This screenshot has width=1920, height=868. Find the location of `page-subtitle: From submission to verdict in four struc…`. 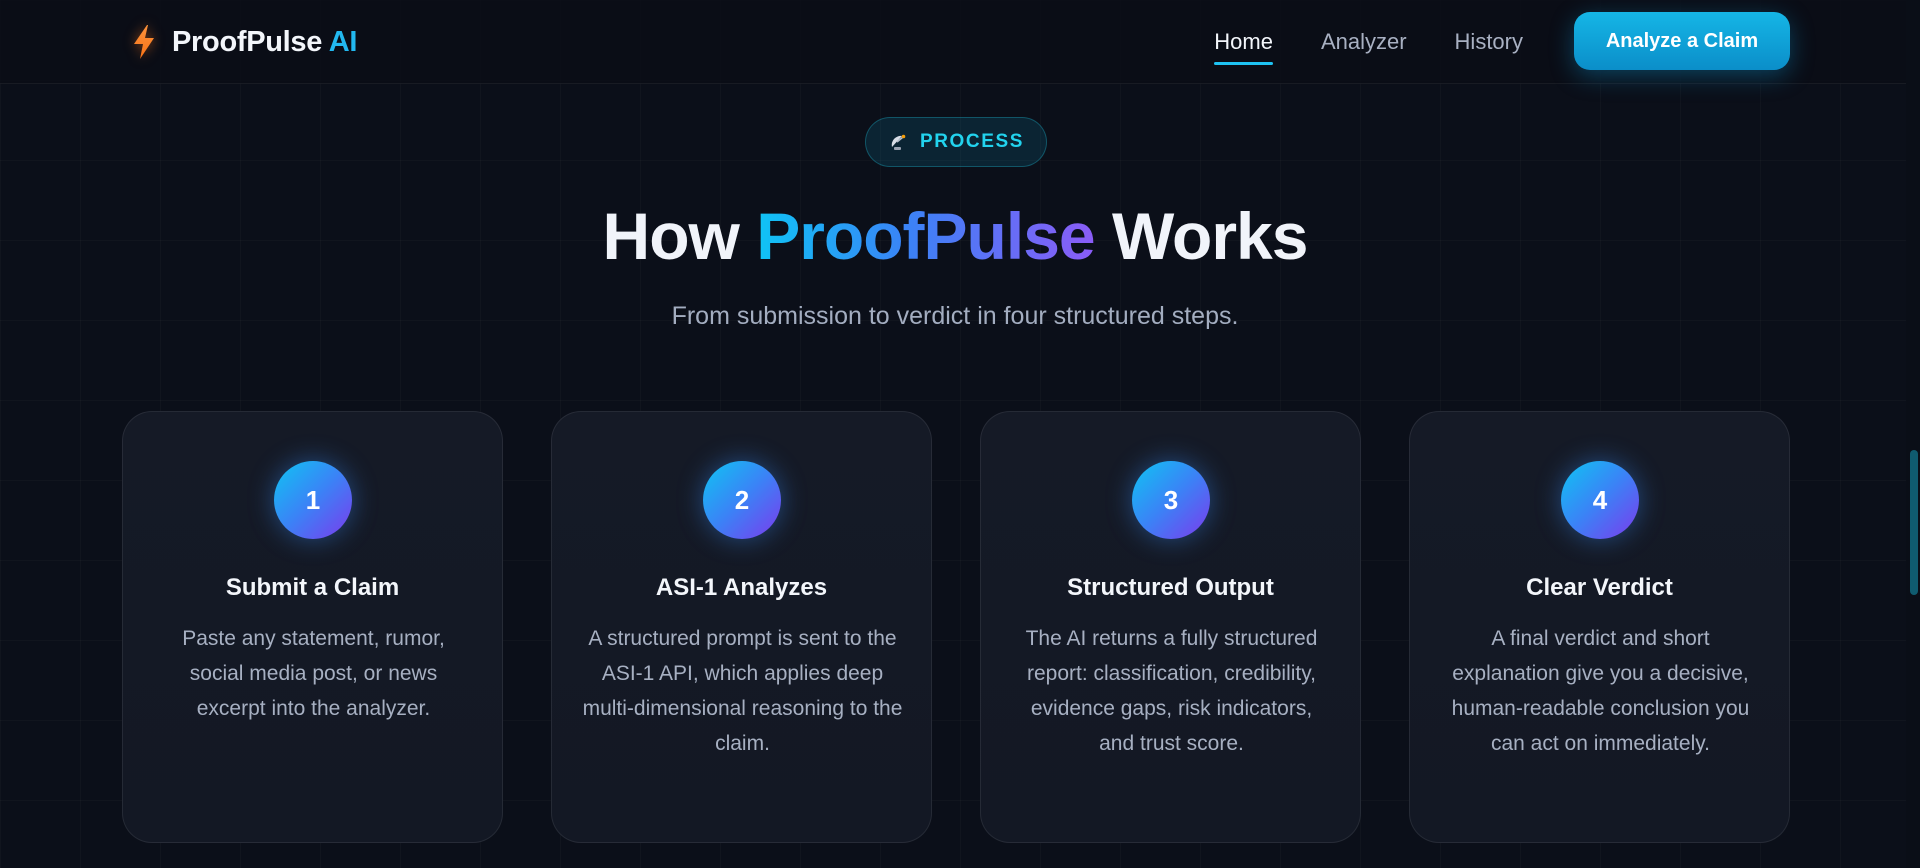

page-subtitle: From submission to verdict in four struc… is located at coordinates (955, 316).